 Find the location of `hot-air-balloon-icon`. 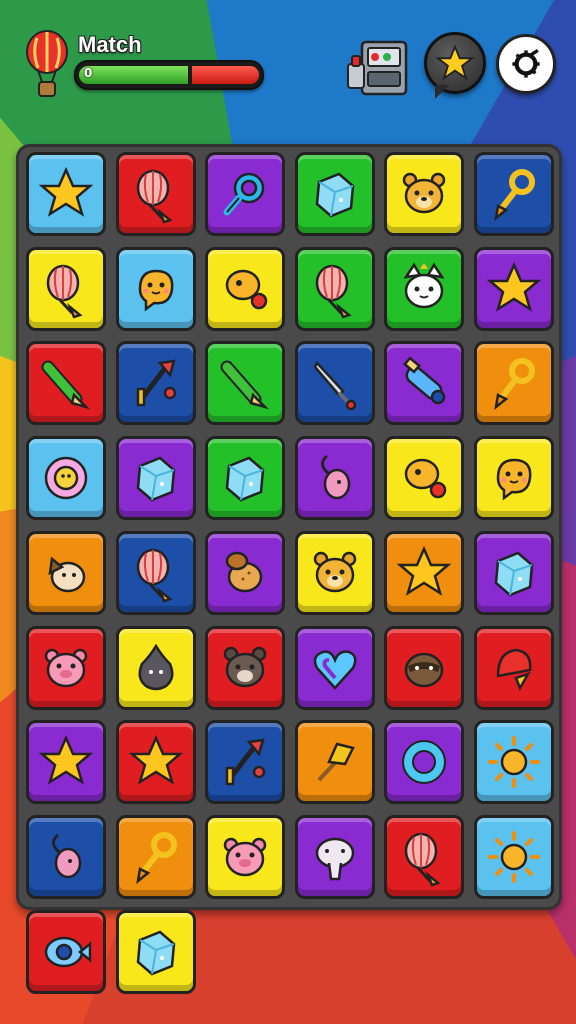

hot-air-balloon-icon is located at coordinates (47, 66).